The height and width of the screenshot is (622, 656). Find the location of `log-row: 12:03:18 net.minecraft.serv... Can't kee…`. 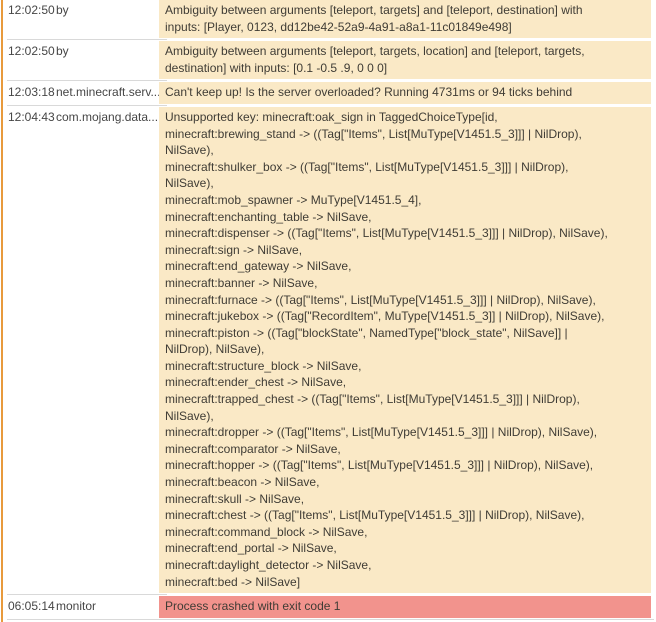

log-row: 12:03:18 net.minecraft.serv... Can't kee… is located at coordinates (328, 93).